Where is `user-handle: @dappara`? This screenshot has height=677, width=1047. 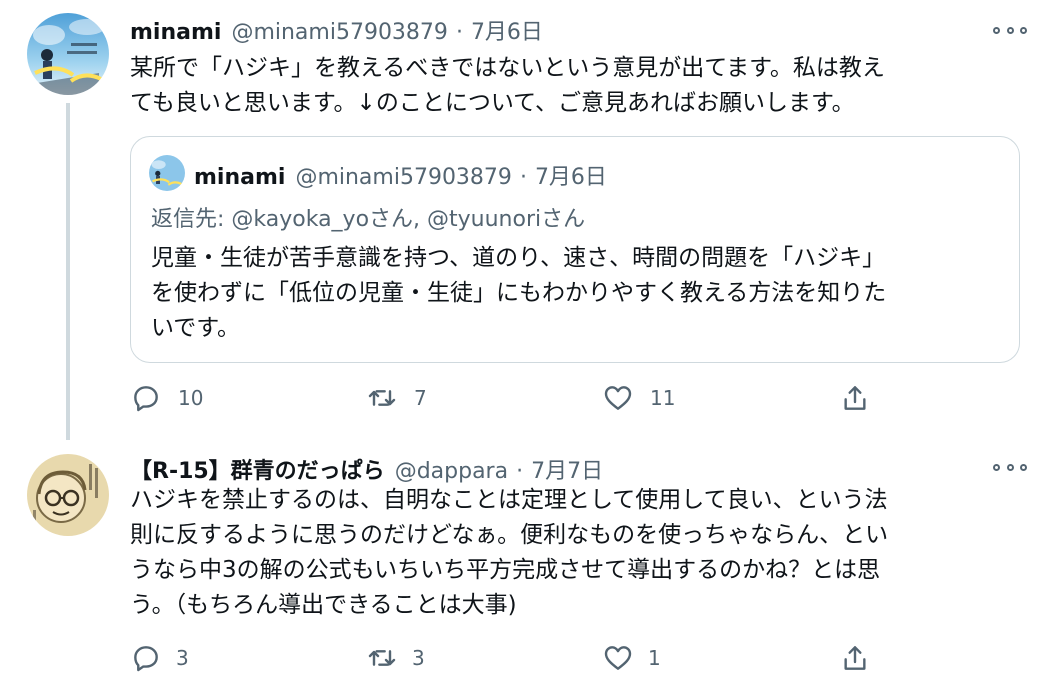 user-handle: @dappara is located at coordinates (451, 471).